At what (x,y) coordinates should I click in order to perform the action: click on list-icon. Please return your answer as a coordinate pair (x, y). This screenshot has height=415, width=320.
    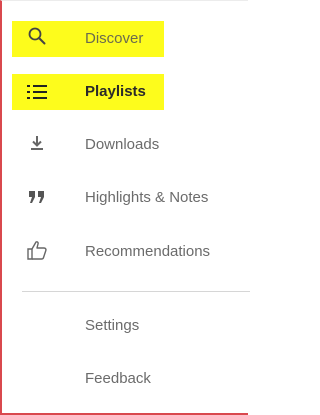
    Looking at the image, I should click on (37, 92).